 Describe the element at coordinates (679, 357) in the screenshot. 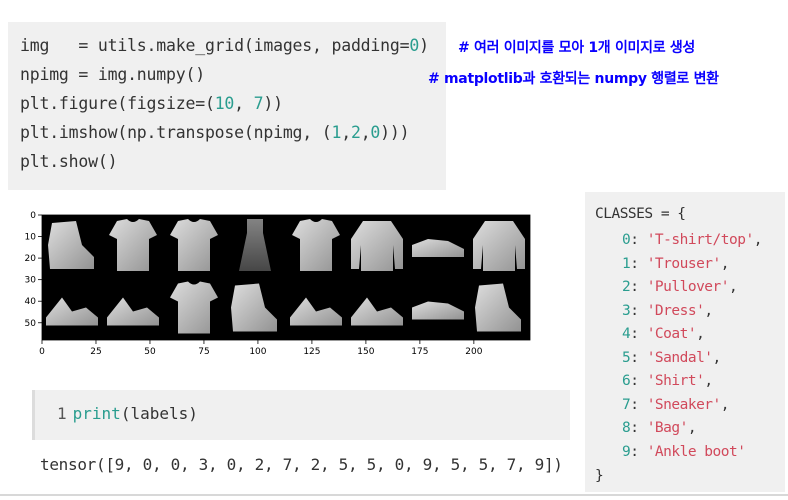

I see `class-value: 'Sandal'` at that location.